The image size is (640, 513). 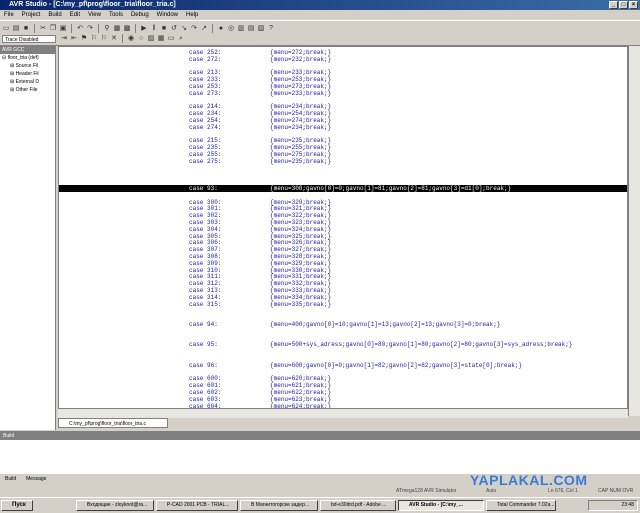 What do you see at coordinates (634, 231) in the screenshot?
I see `vertical-scrollbar` at bounding box center [634, 231].